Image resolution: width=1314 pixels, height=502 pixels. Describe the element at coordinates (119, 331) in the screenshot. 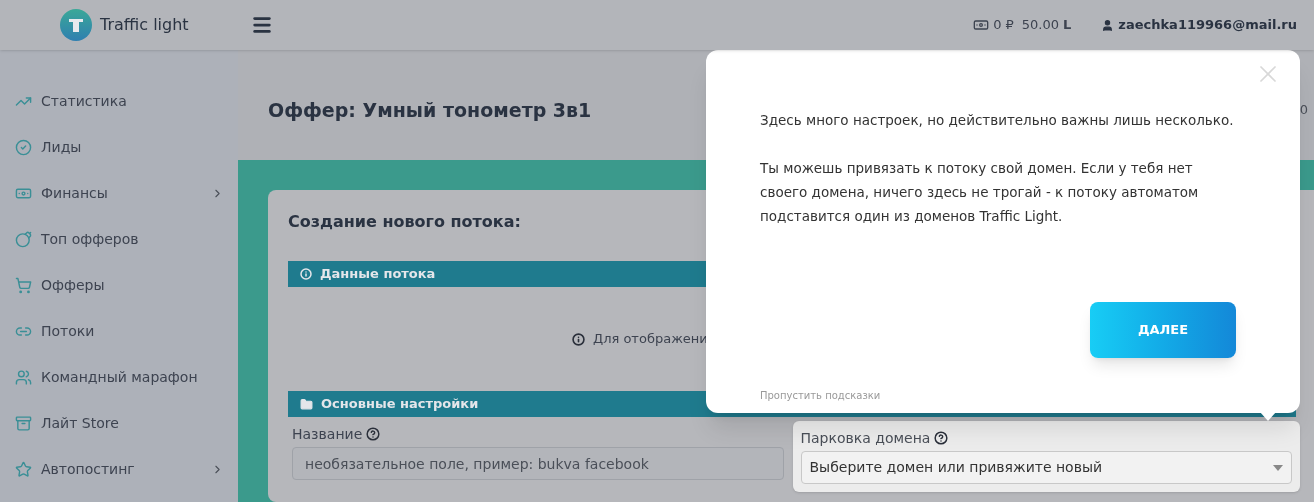

I see `sidebar-item: Потоки` at that location.